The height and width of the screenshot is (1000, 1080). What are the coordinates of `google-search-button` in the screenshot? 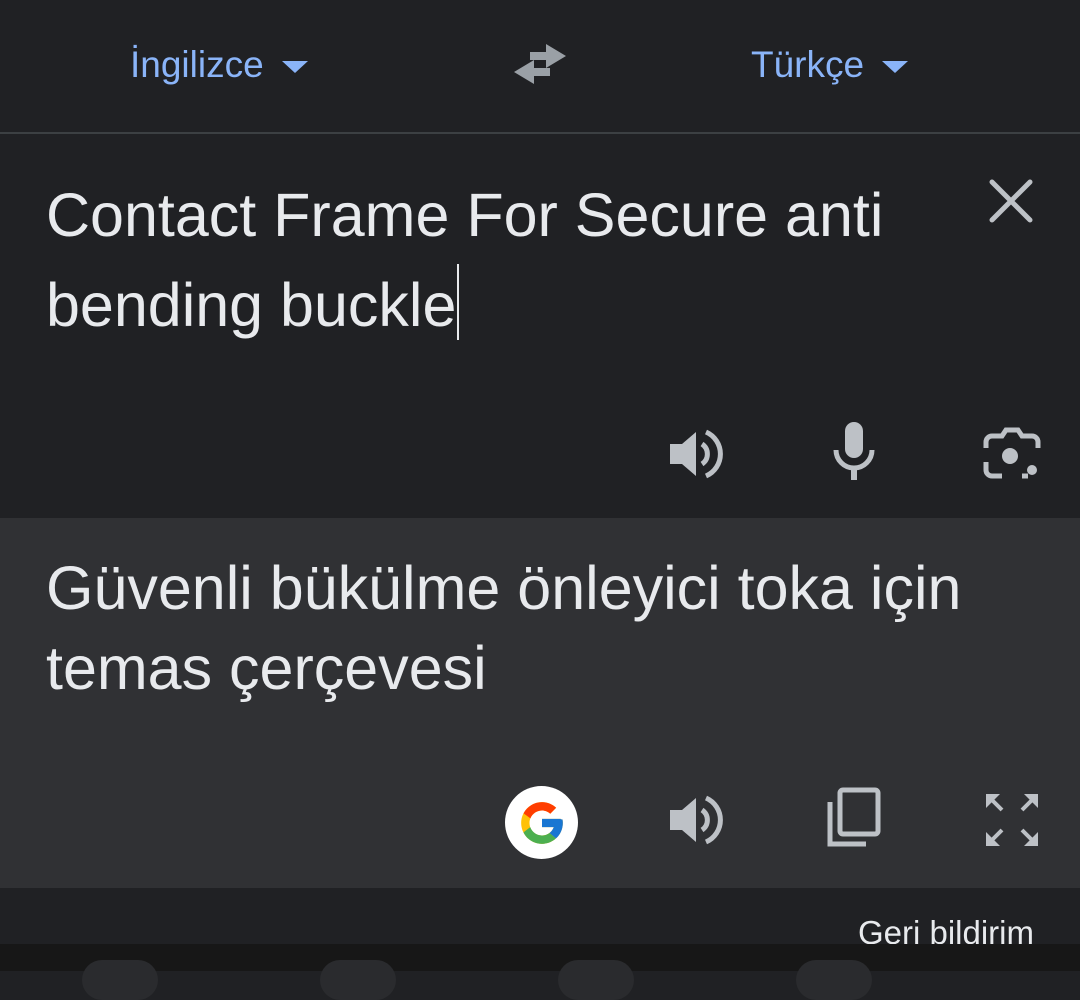 It's located at (541, 822).